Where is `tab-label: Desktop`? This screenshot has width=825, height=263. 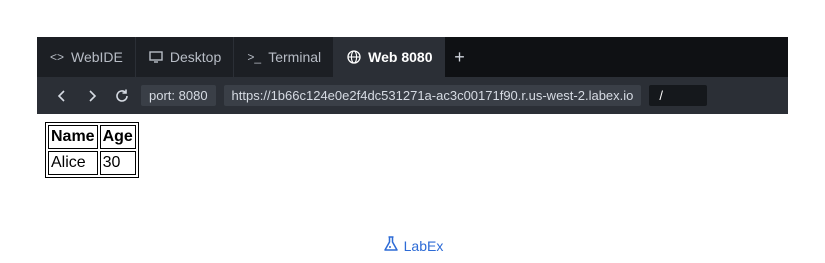 tab-label: Desktop is located at coordinates (195, 57).